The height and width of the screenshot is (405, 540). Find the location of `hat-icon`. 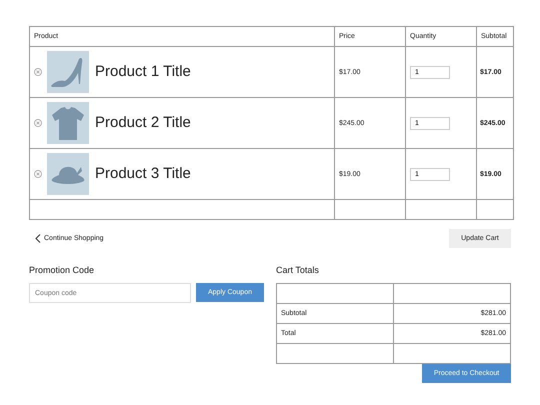

hat-icon is located at coordinates (68, 174).